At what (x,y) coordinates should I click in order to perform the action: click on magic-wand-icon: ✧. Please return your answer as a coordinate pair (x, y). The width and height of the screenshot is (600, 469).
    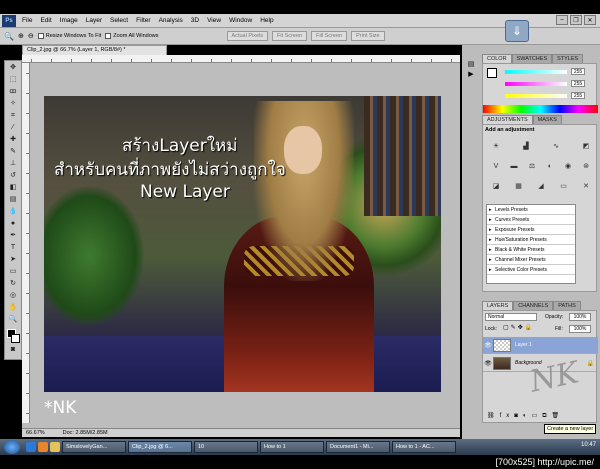
    Looking at the image, I should click on (13, 104).